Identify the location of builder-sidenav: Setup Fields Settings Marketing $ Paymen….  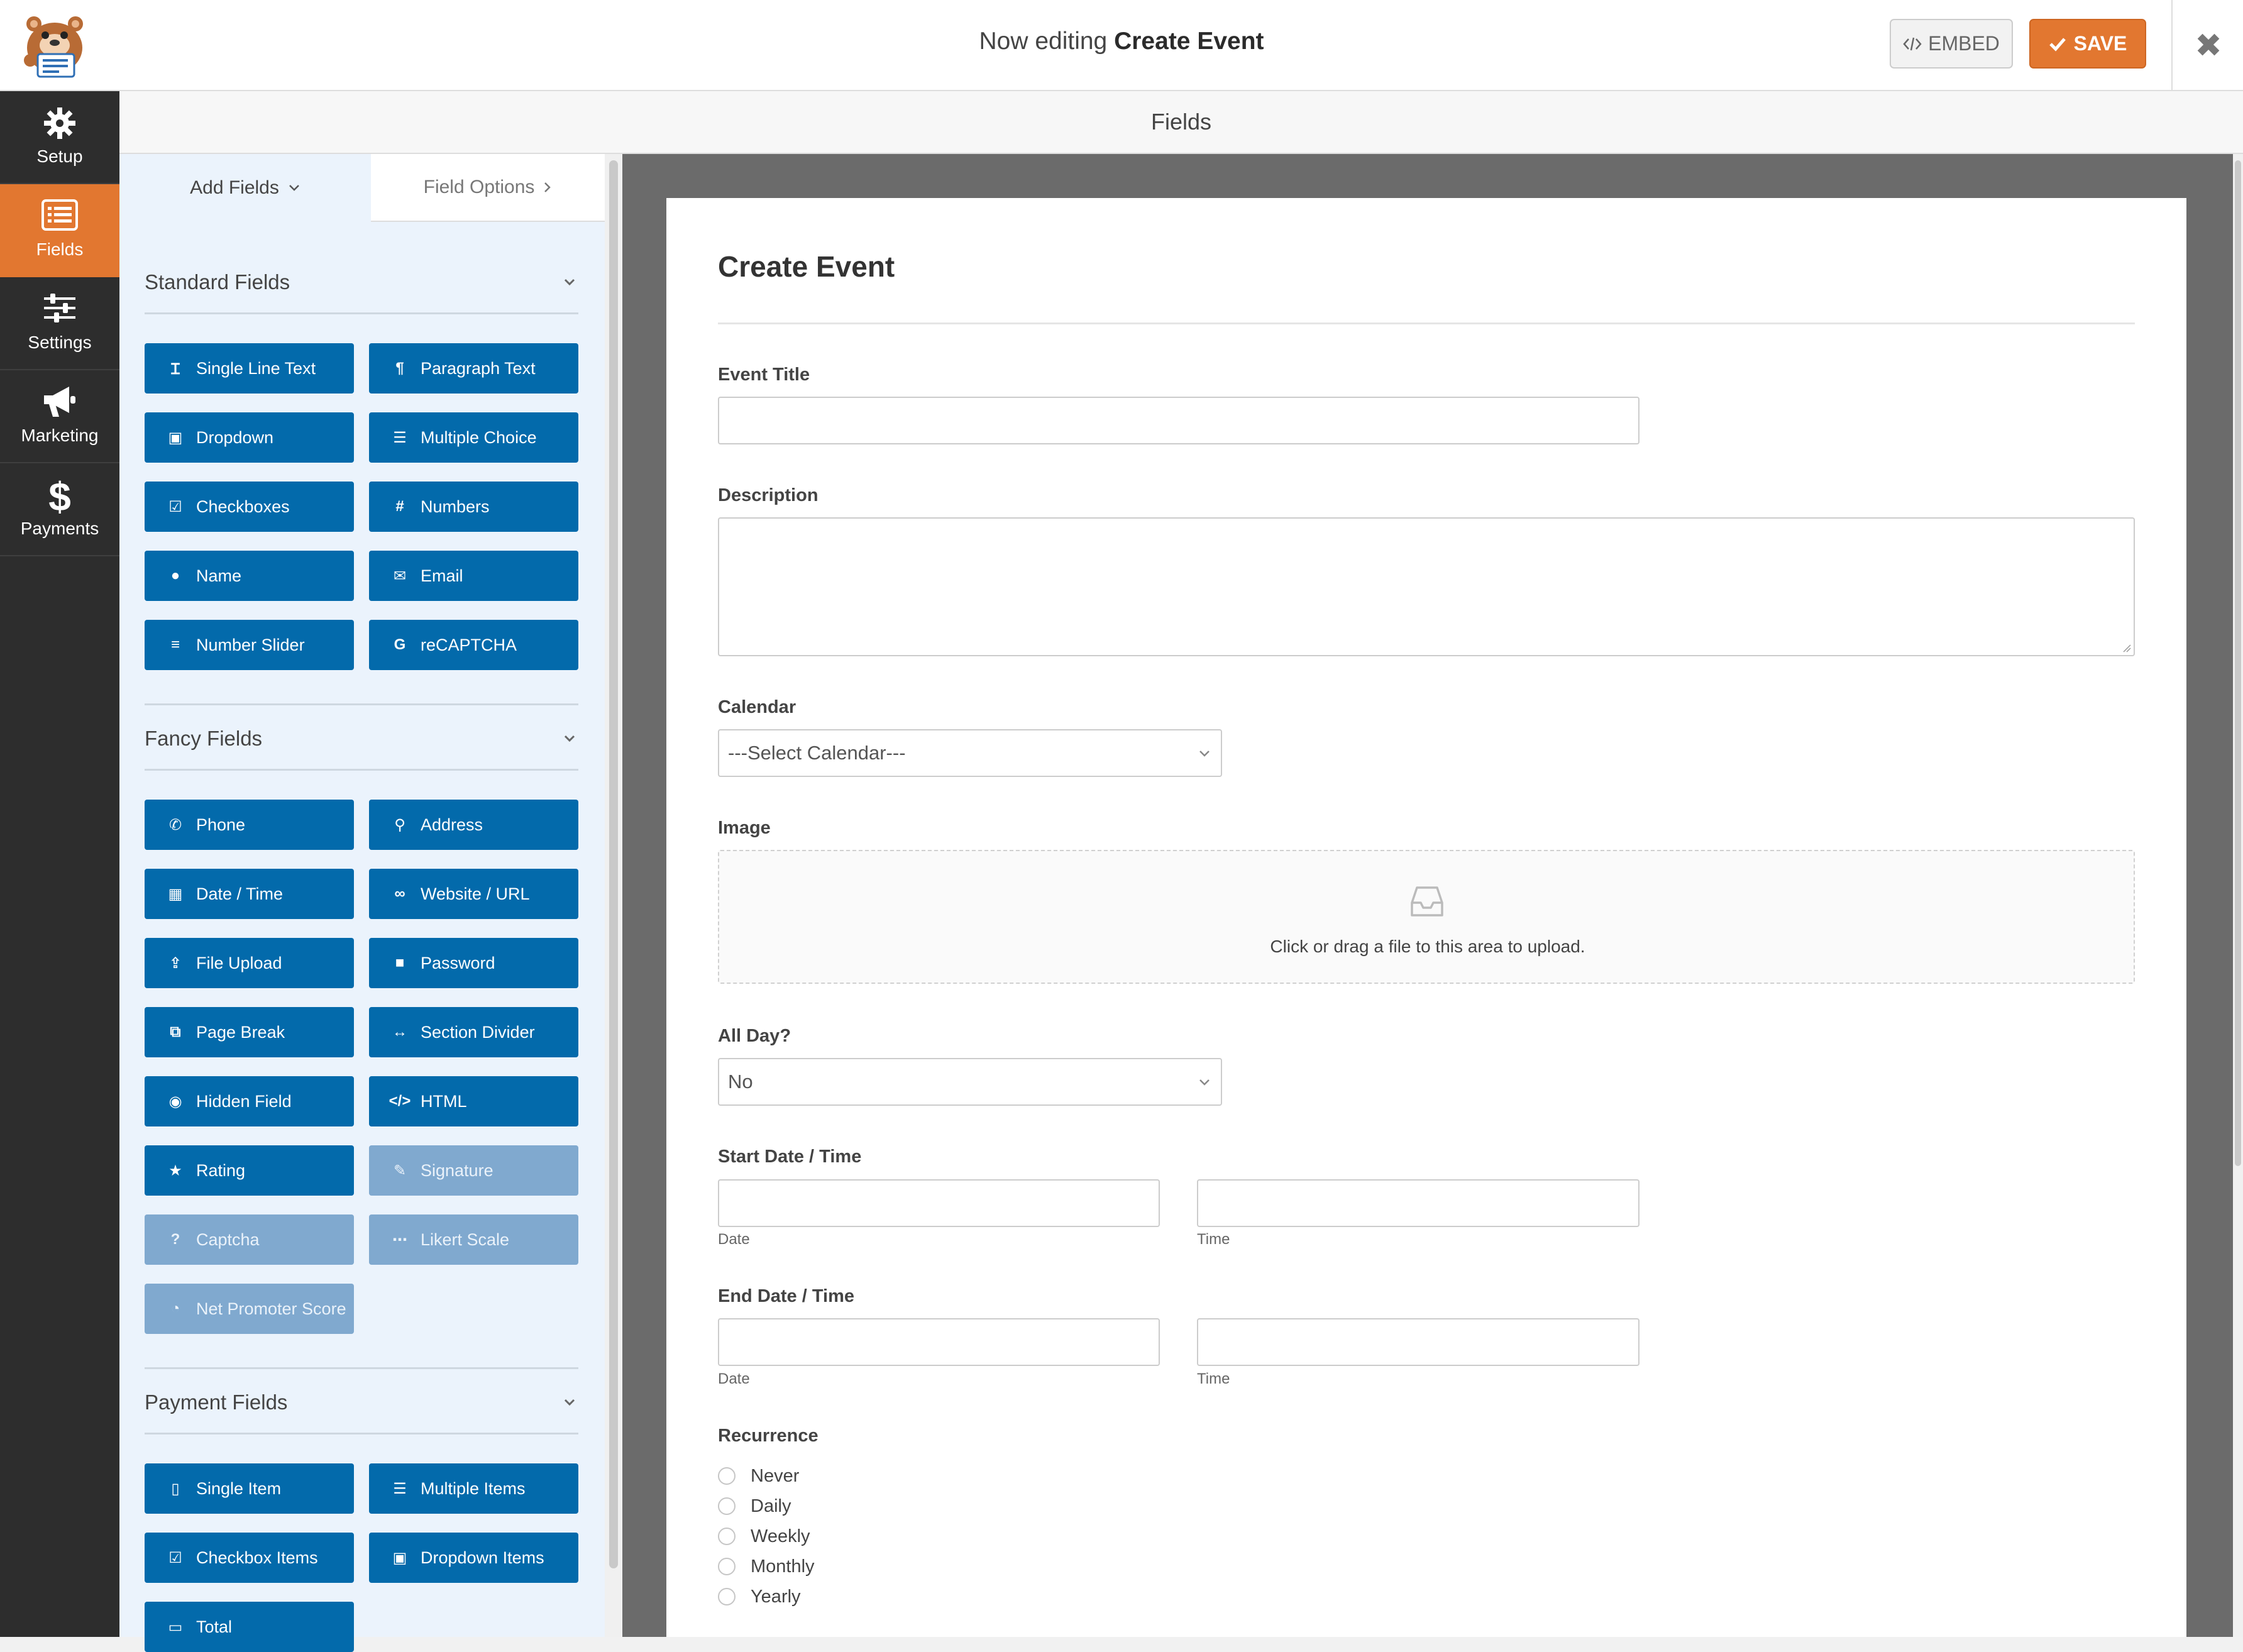
(60, 864).